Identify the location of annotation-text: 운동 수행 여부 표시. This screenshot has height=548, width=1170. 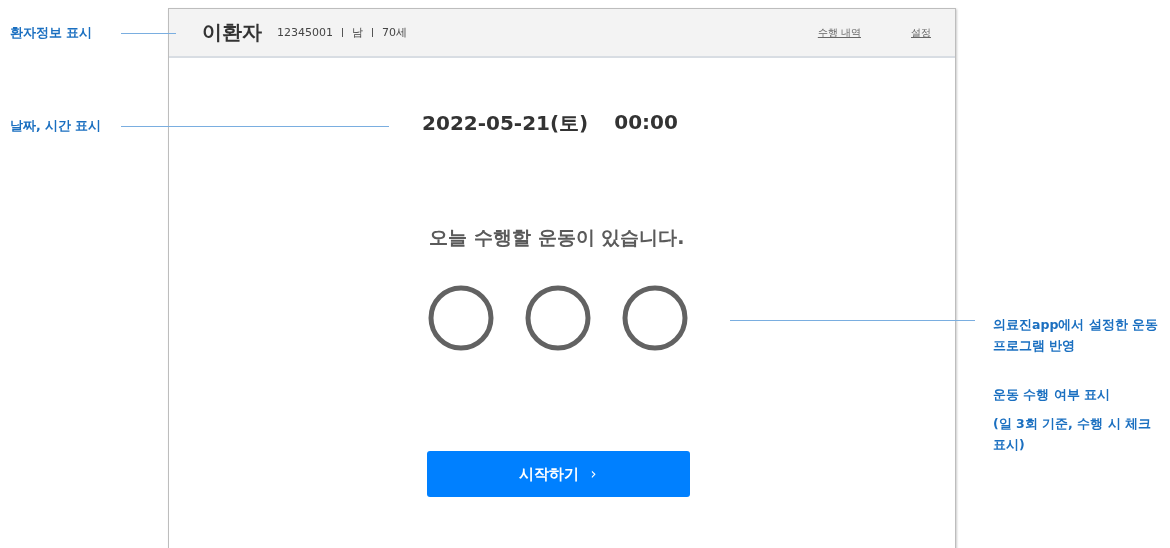
(1052, 395).